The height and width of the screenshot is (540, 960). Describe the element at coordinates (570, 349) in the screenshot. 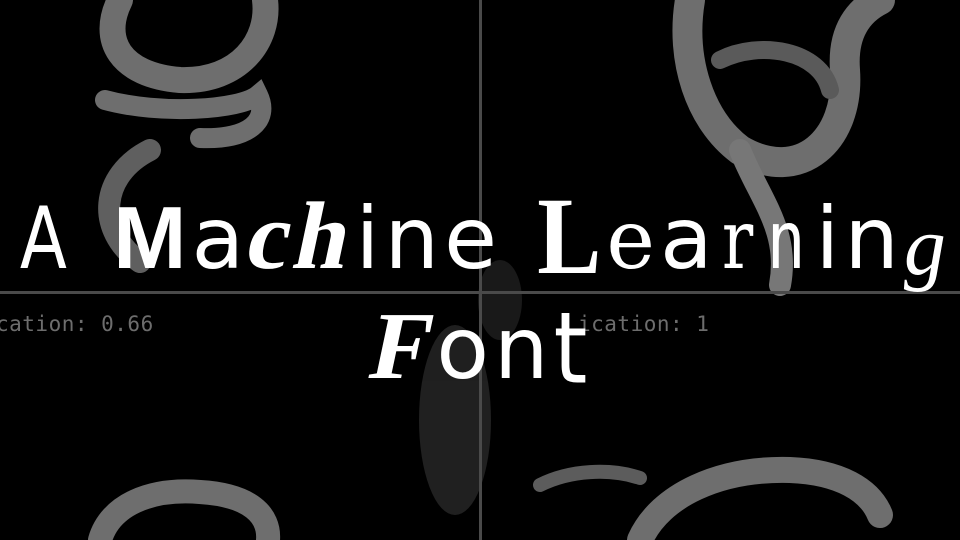

I see `title-glyph: t` at that location.